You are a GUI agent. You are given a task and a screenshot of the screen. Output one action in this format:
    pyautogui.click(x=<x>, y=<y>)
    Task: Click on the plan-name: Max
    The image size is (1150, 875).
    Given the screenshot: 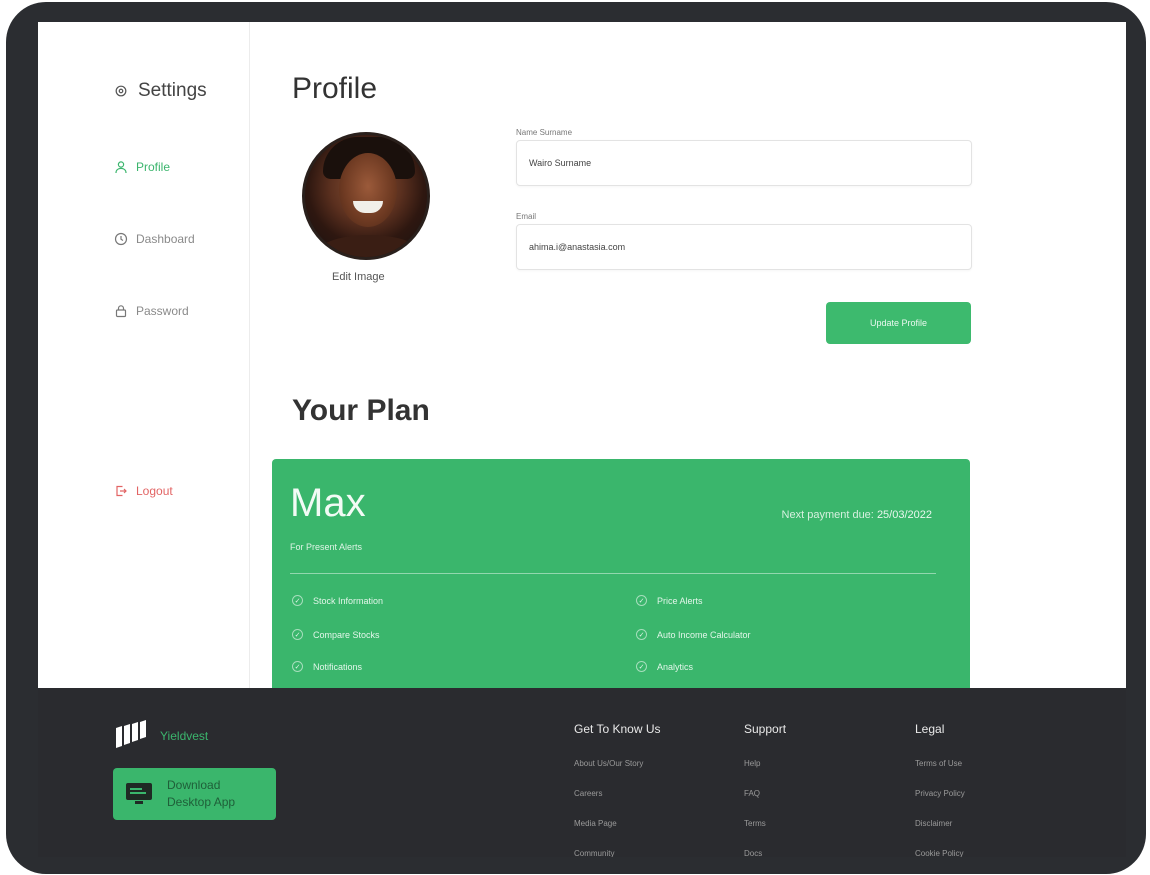 What is the action you would take?
    pyautogui.click(x=328, y=503)
    